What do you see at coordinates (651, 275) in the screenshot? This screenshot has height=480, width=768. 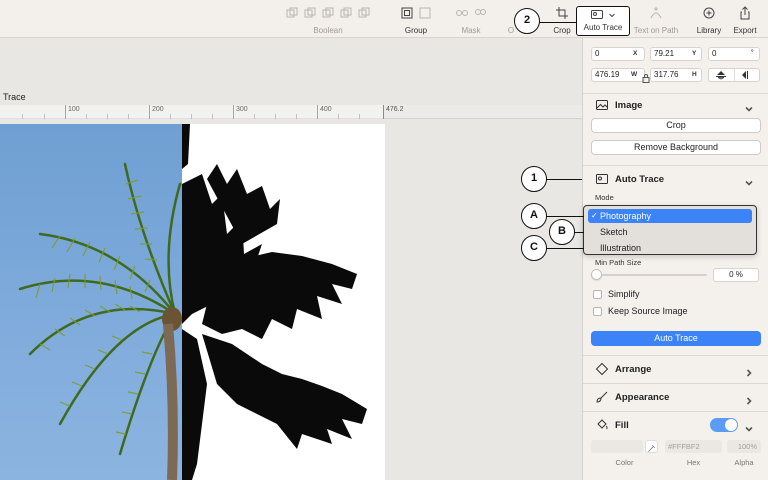 I see `min-path-slider-track` at bounding box center [651, 275].